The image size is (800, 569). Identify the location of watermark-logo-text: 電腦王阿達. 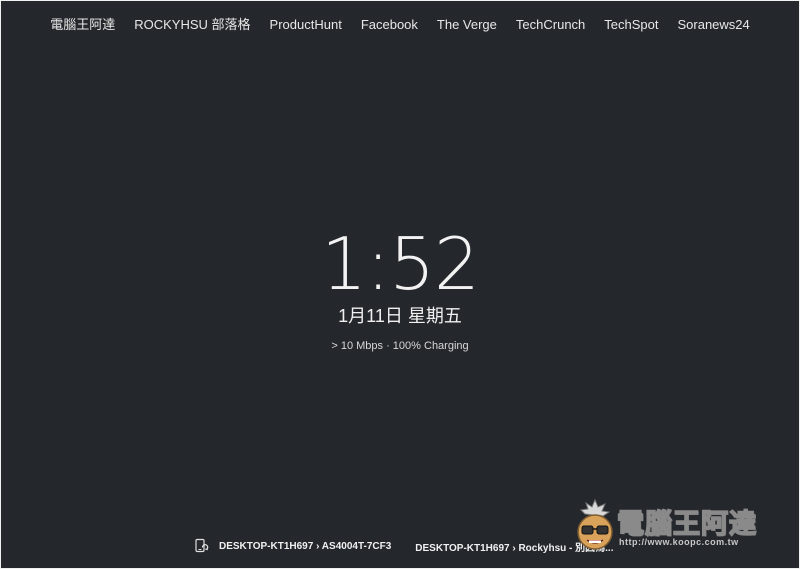
(686, 524).